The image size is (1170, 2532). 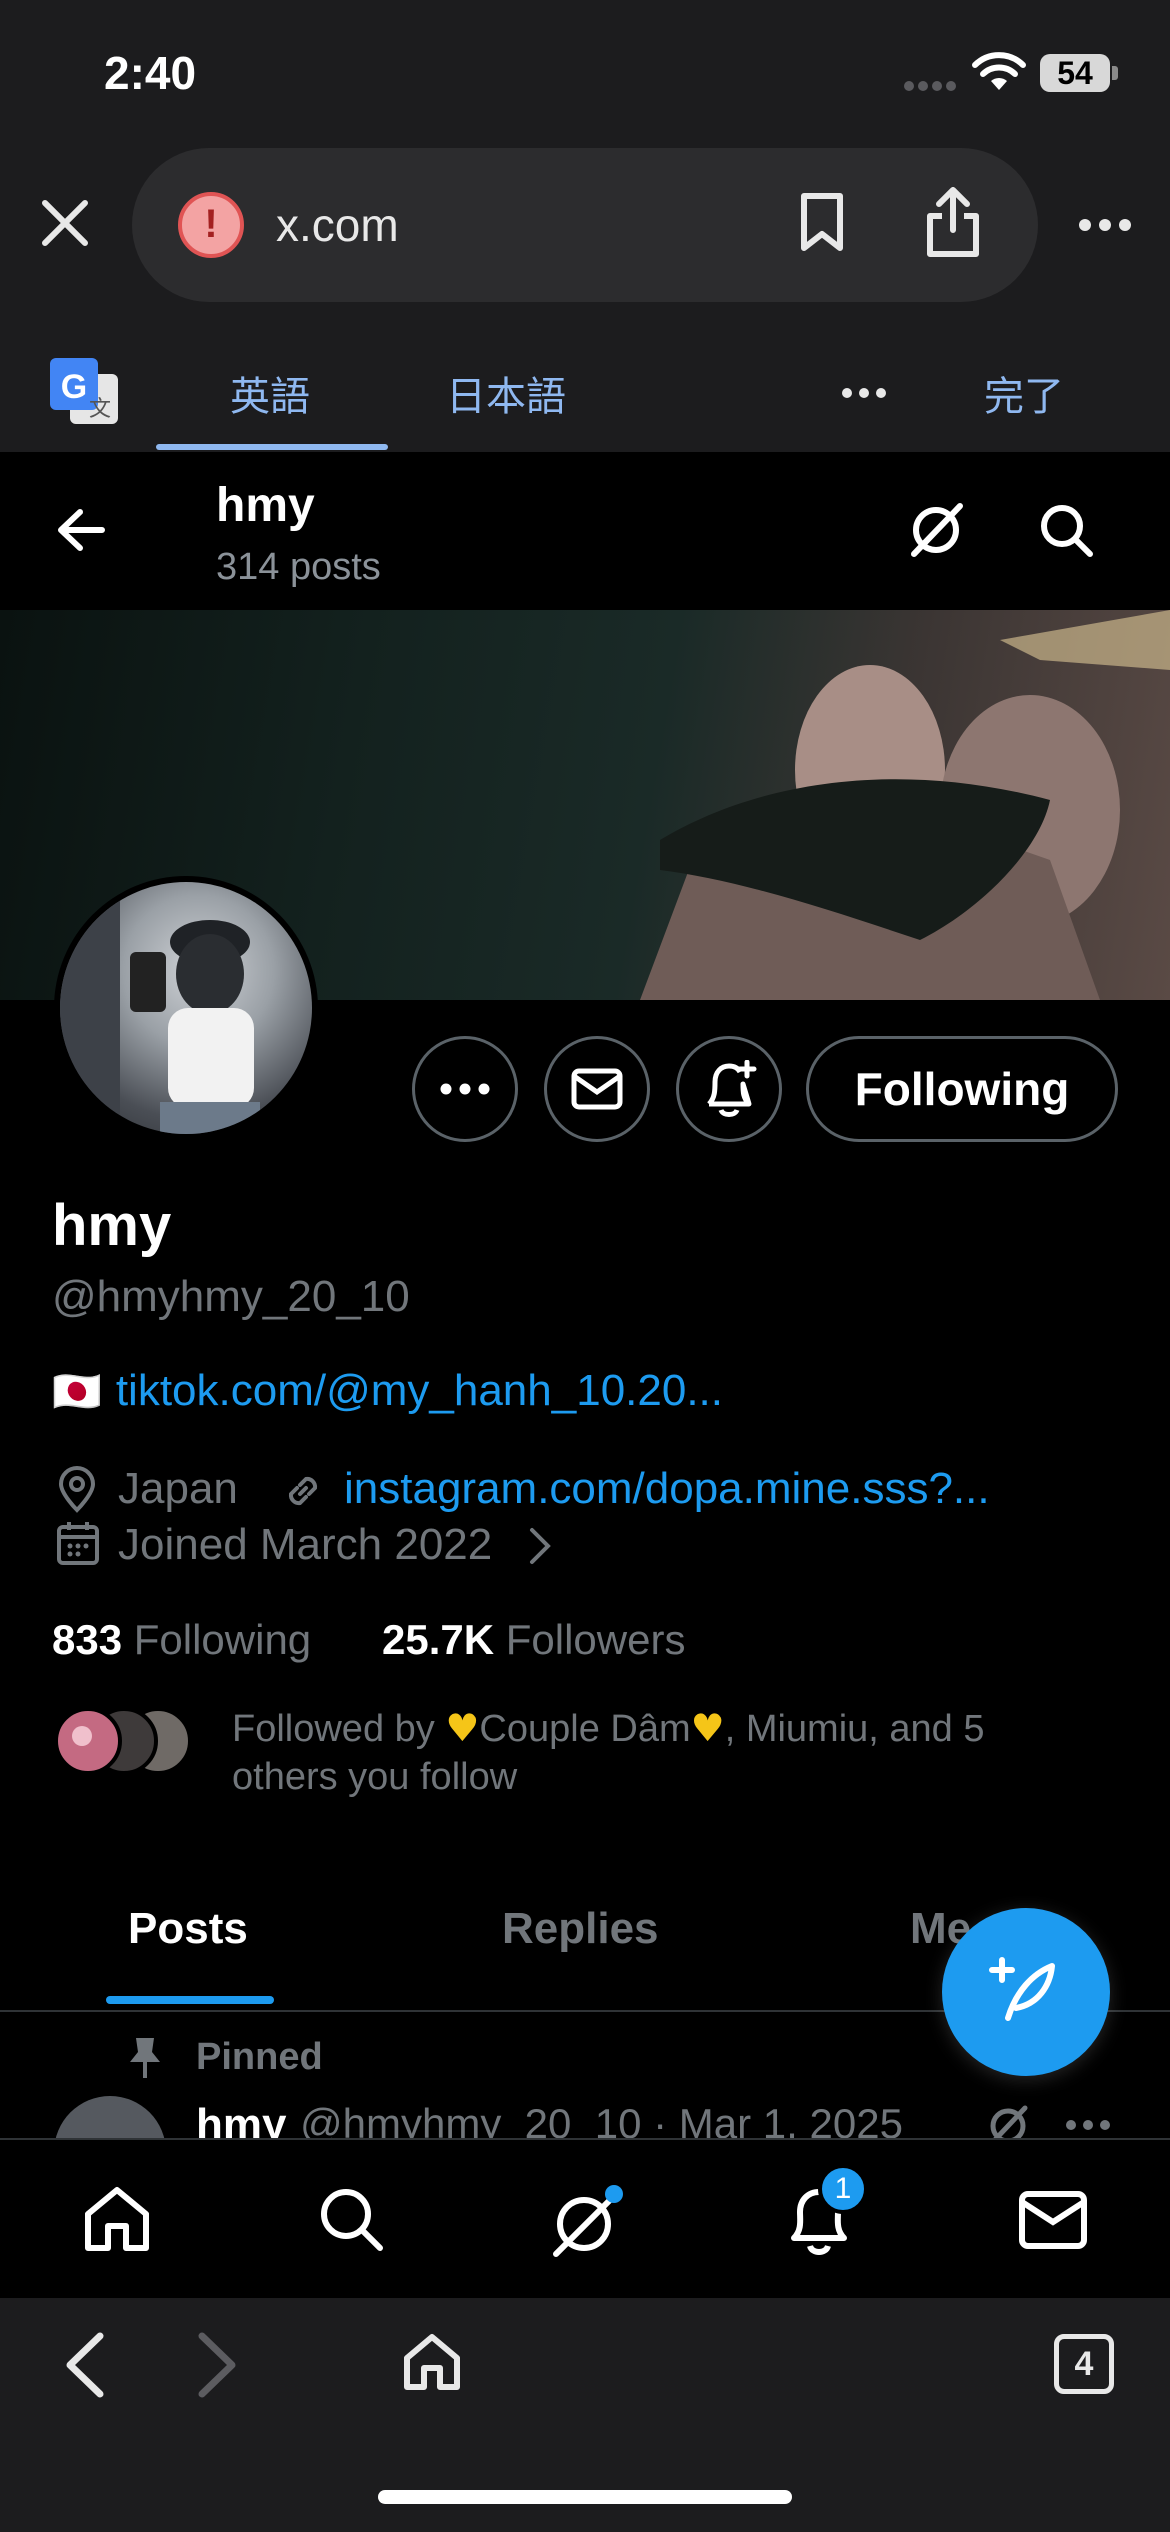 What do you see at coordinates (585, 225) in the screenshot?
I see `address-bar` at bounding box center [585, 225].